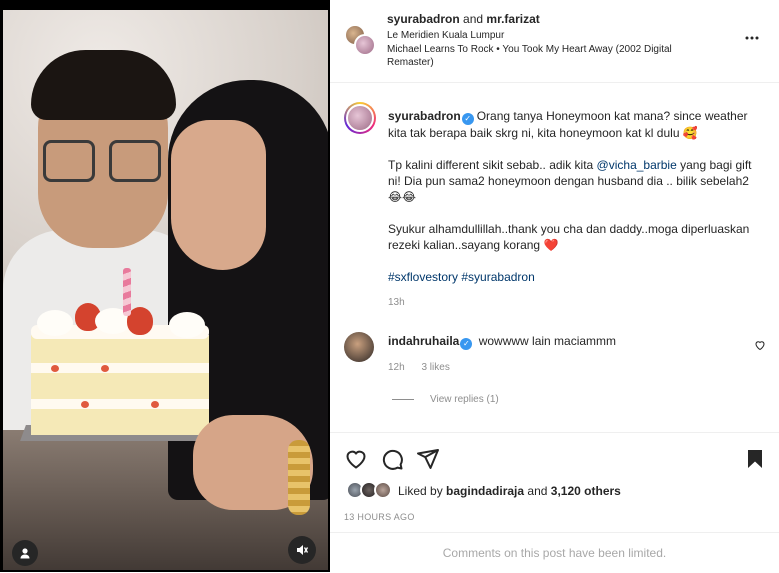  I want to click on avatar, so click(365, 45).